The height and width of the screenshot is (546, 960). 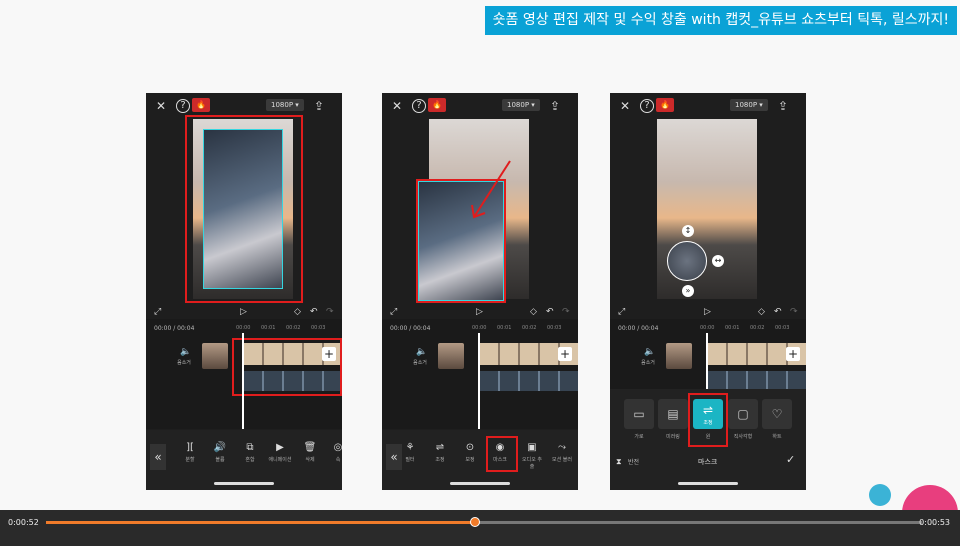 What do you see at coordinates (158, 457) in the screenshot?
I see `back-chevron-icon: «` at bounding box center [158, 457].